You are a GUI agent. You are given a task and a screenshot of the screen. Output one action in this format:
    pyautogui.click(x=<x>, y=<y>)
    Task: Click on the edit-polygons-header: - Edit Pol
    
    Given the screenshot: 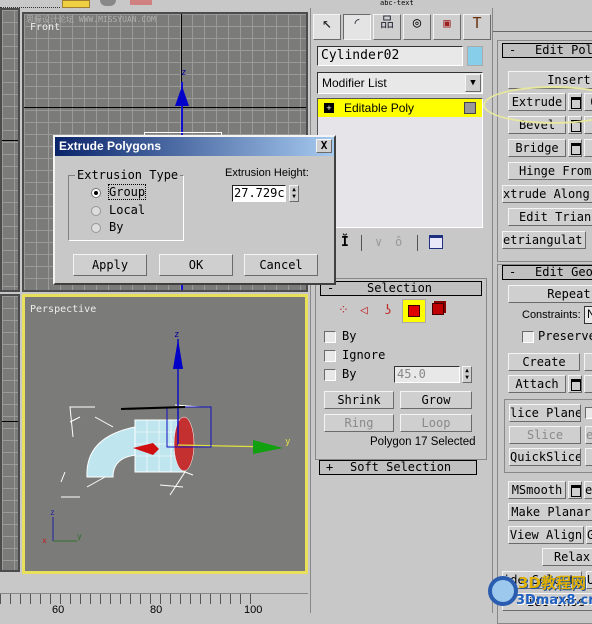 What is the action you would take?
    pyautogui.click(x=547, y=50)
    